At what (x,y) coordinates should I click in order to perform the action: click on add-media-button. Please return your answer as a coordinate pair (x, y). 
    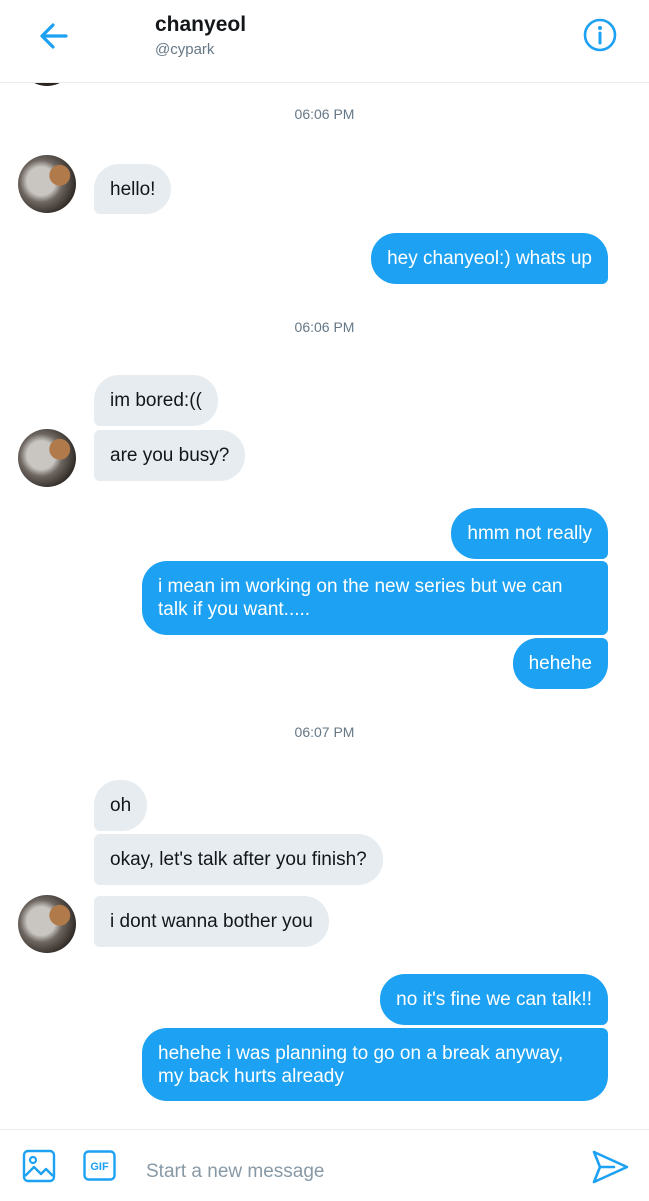
    Looking at the image, I should click on (39, 1166).